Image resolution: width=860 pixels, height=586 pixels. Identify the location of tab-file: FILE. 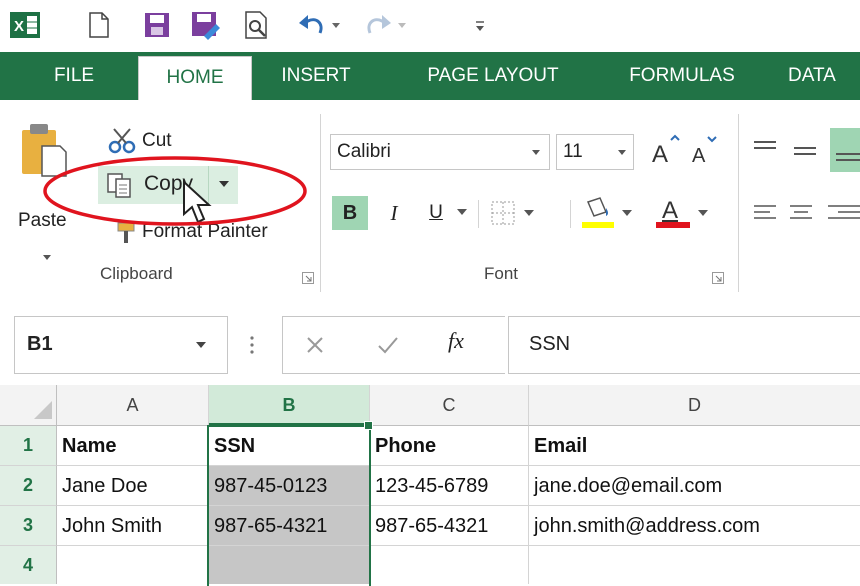
(74, 76).